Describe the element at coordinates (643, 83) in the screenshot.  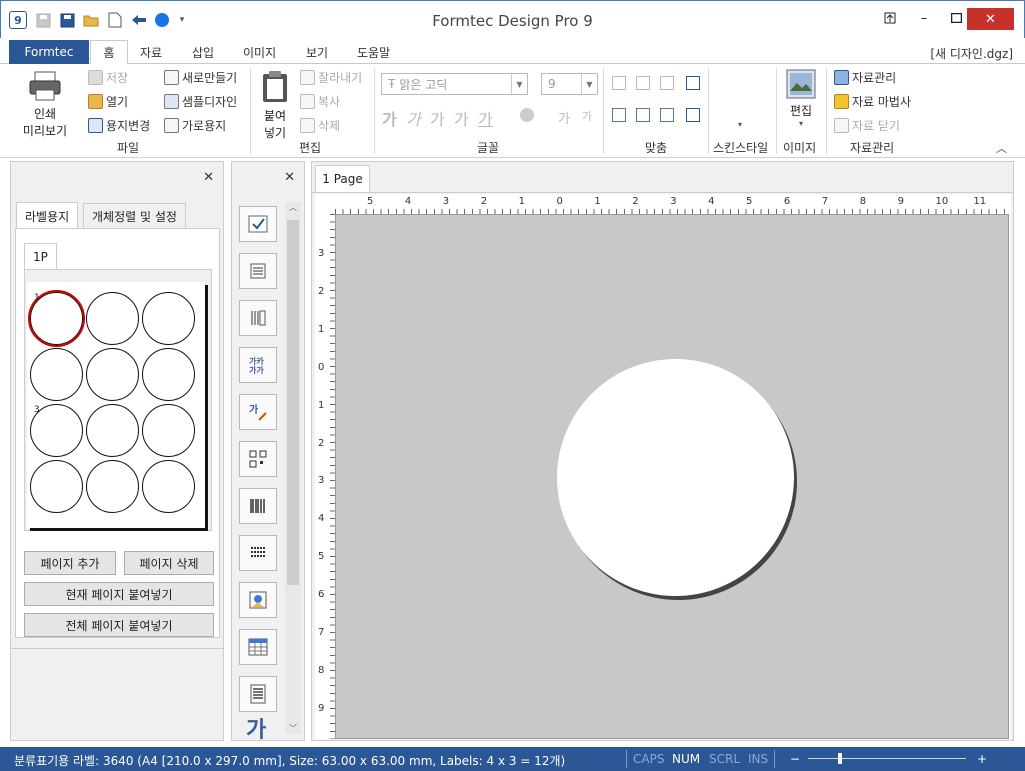
I see `align-center-icon` at that location.